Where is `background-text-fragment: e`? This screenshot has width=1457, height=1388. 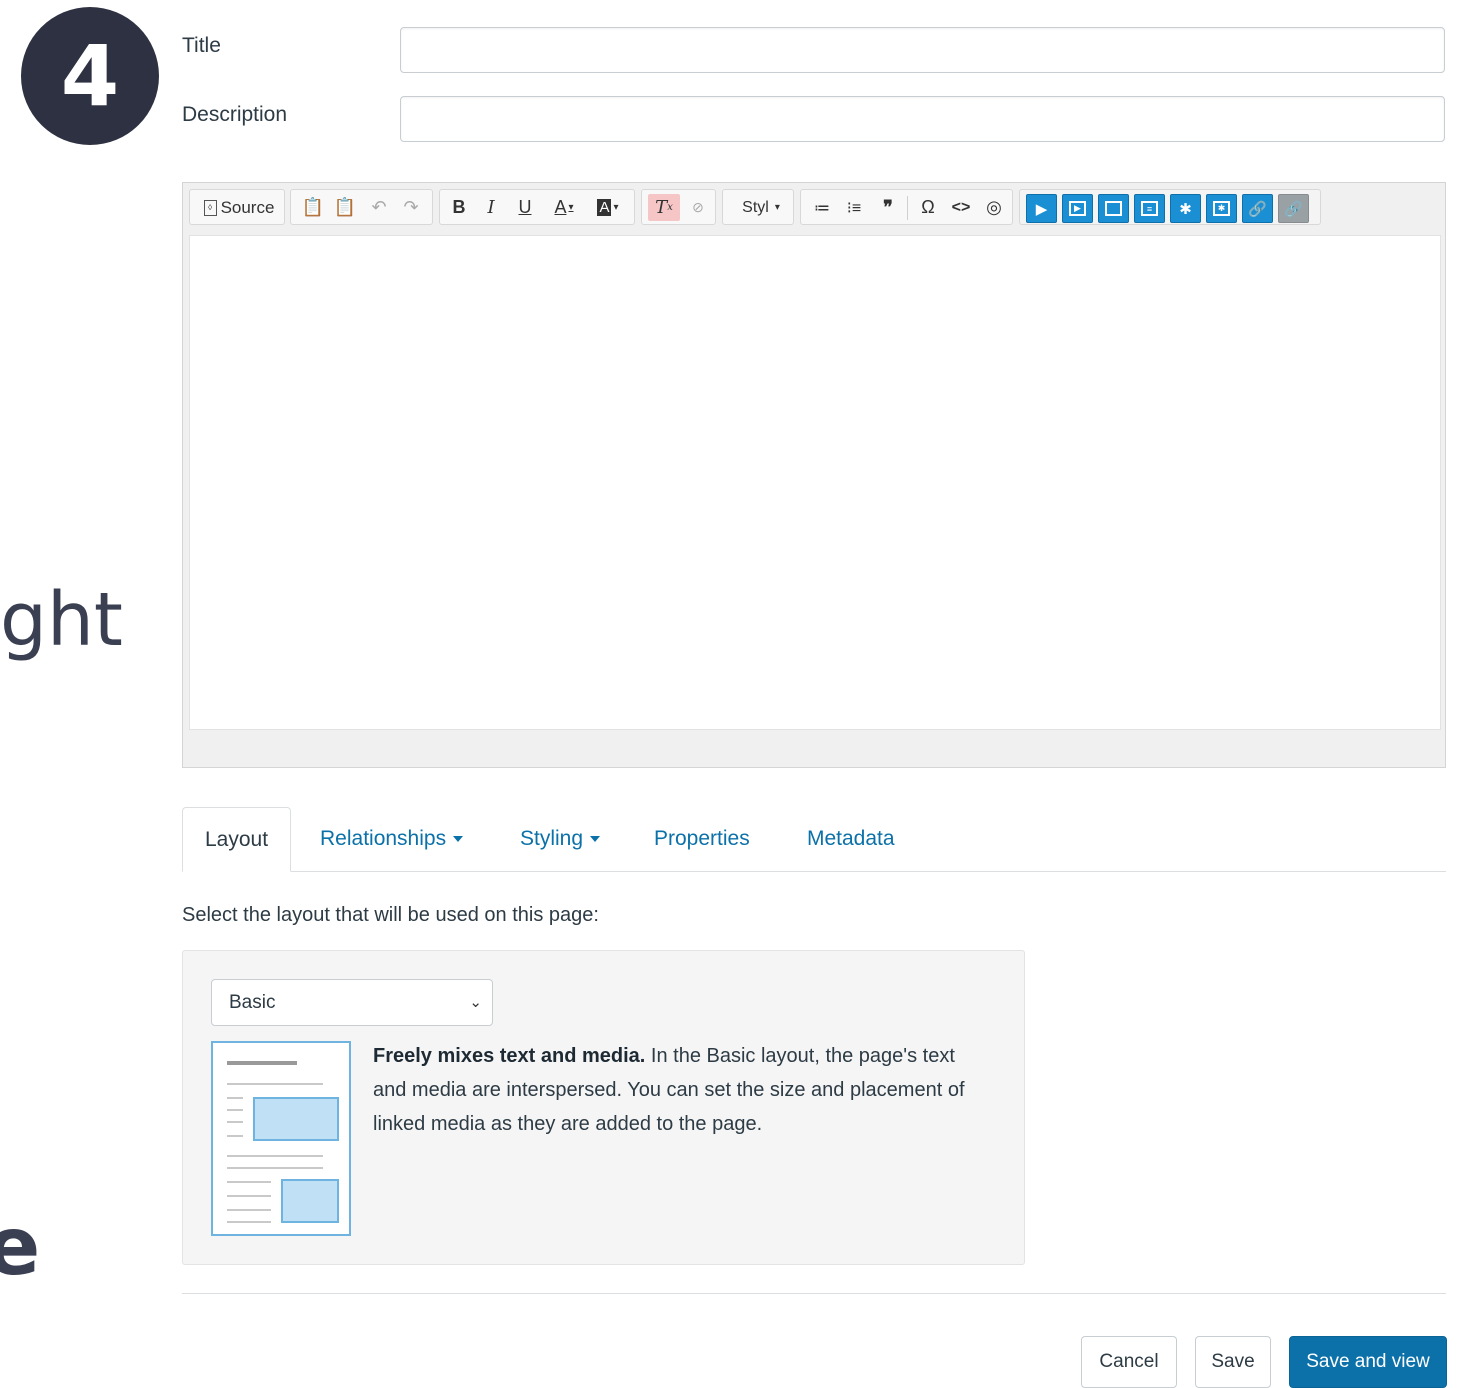 background-text-fragment: e is located at coordinates (20, 1246).